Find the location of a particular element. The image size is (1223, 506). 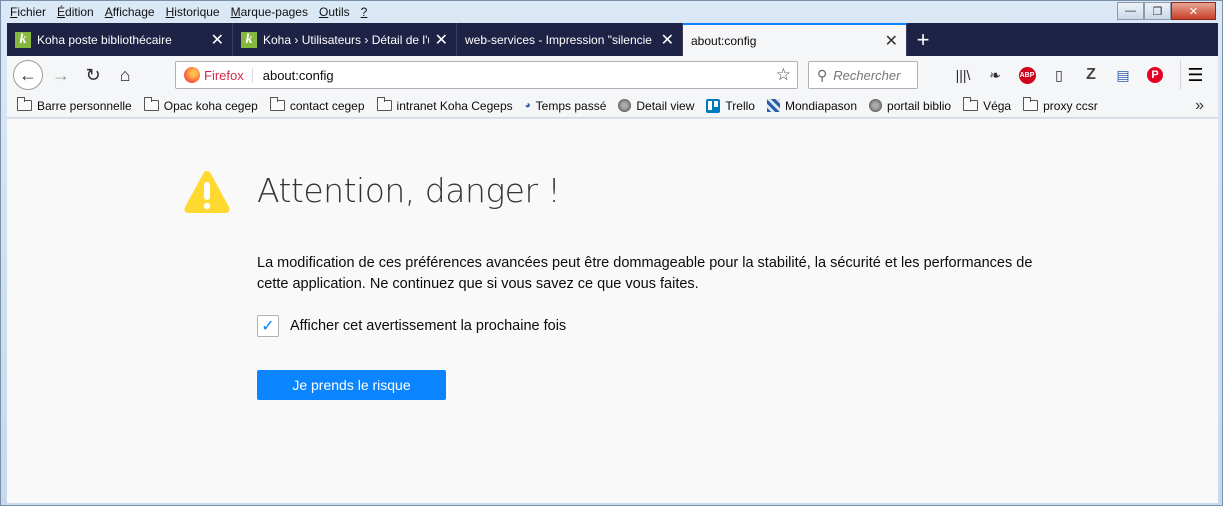

url-input: about:config is located at coordinates (519, 75).